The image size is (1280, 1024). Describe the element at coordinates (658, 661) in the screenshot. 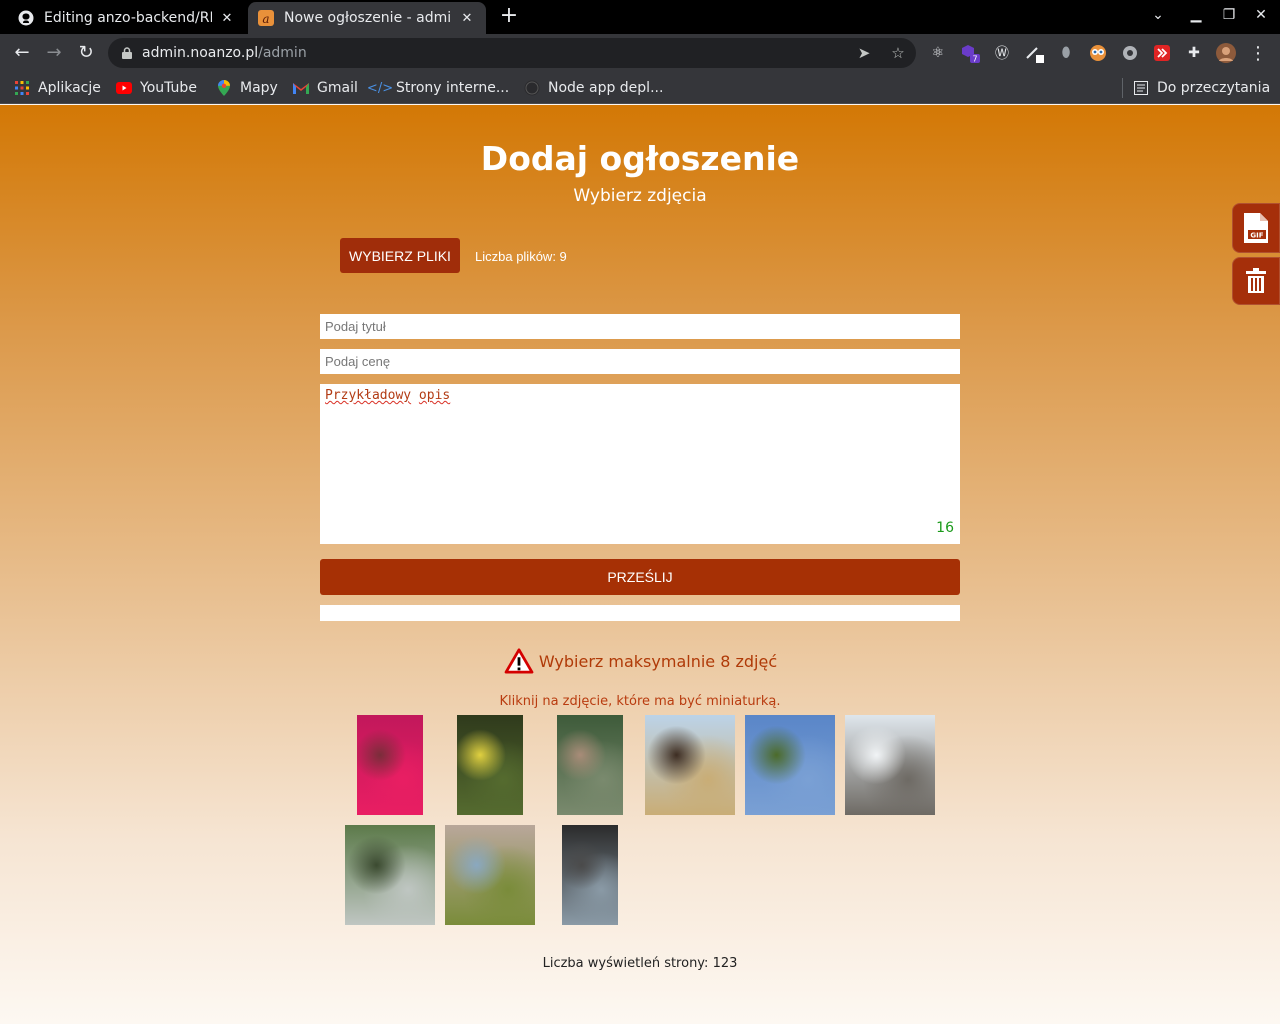

I see `warning-text: Wybierz maksymalnie 8 zdjęć` at that location.